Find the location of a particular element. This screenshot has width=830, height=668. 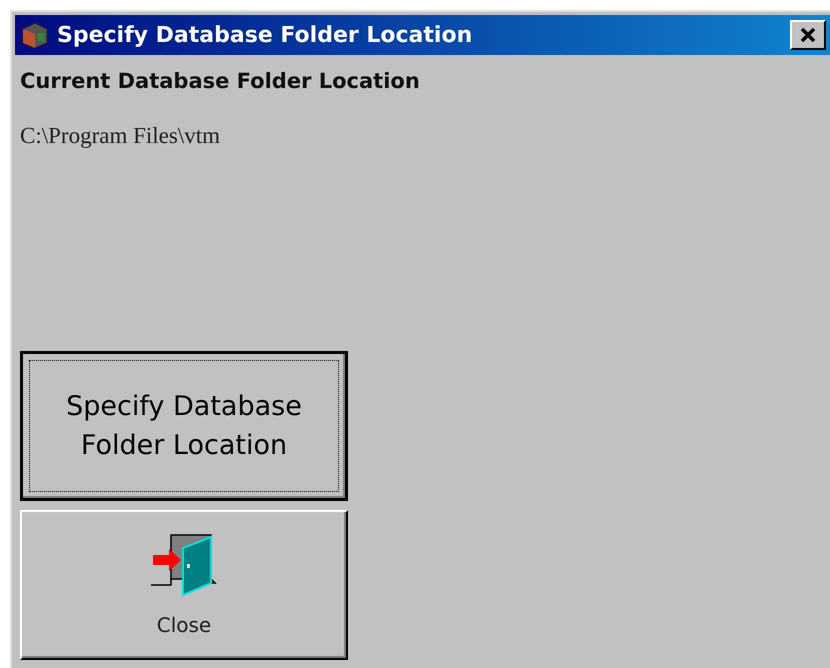

section-heading: Current Database Folder Location is located at coordinates (220, 81).